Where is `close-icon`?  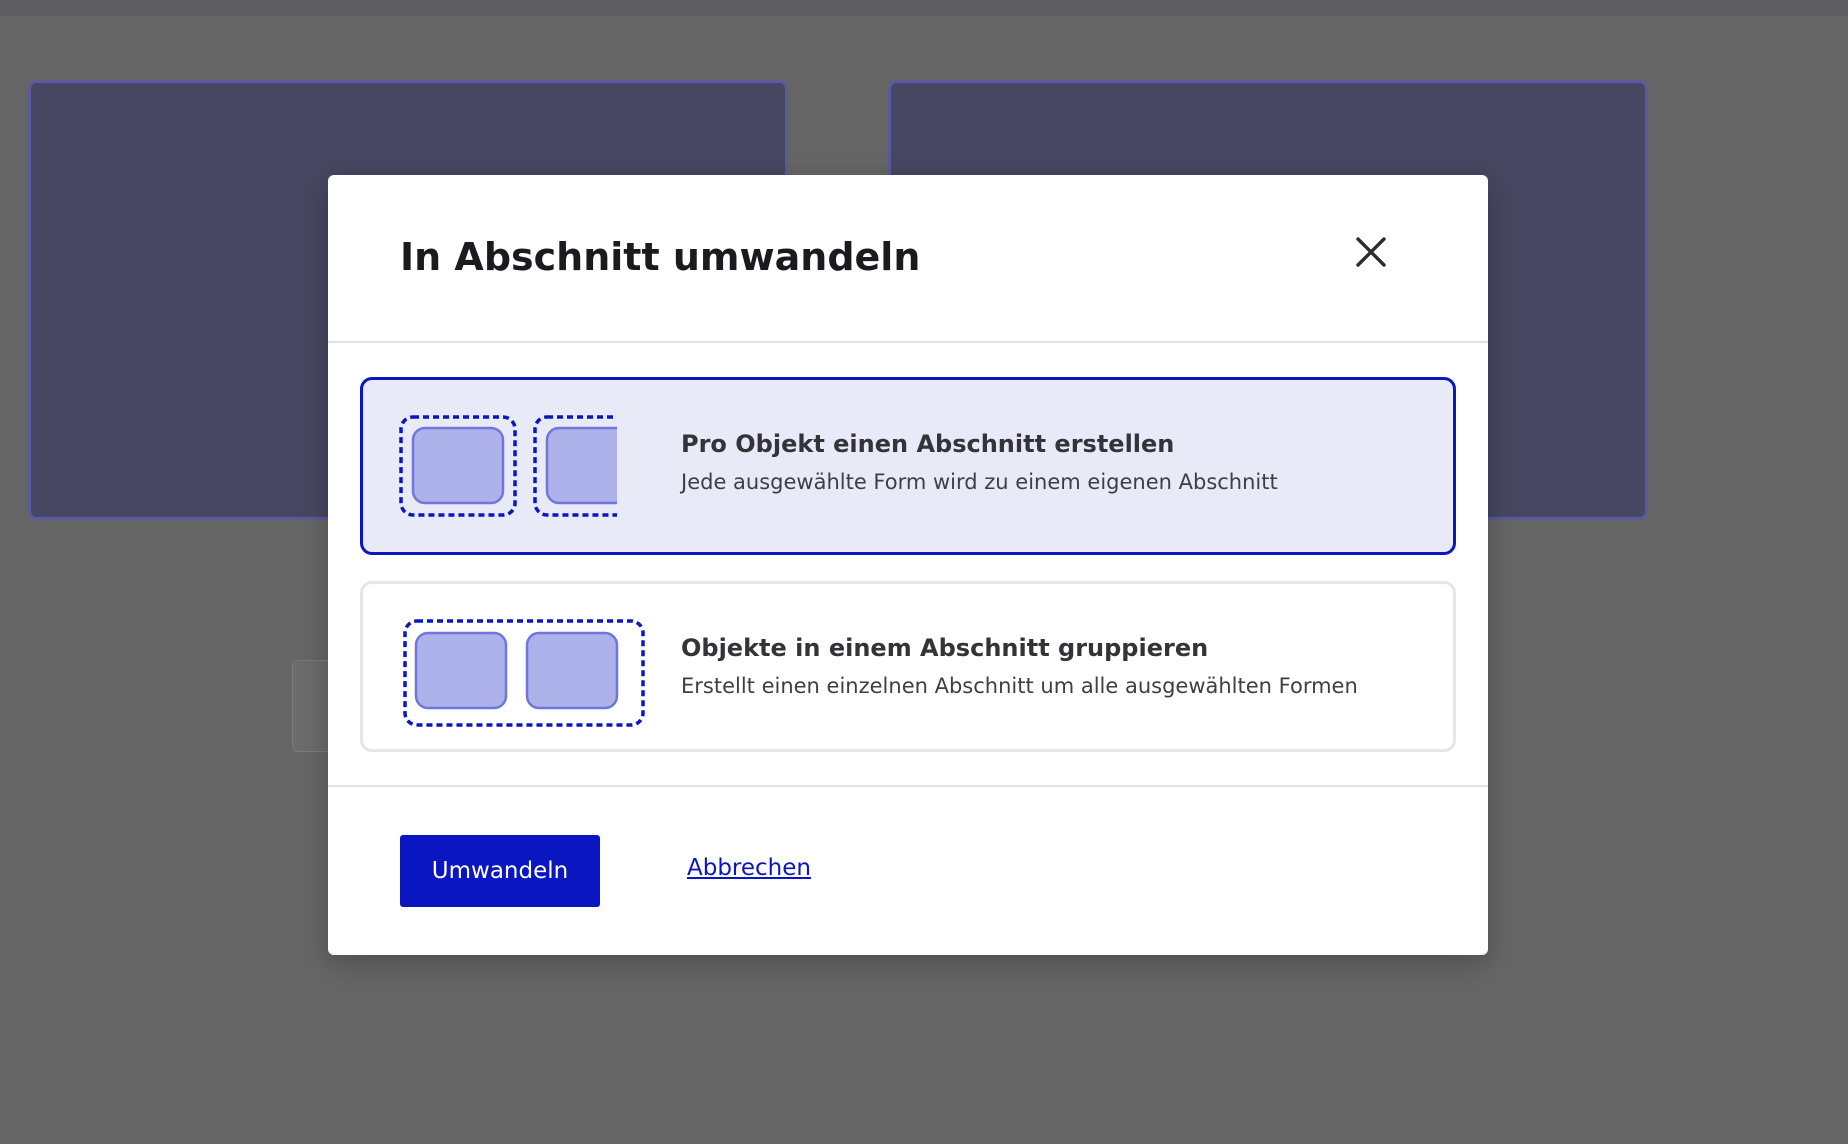
close-icon is located at coordinates (1371, 252).